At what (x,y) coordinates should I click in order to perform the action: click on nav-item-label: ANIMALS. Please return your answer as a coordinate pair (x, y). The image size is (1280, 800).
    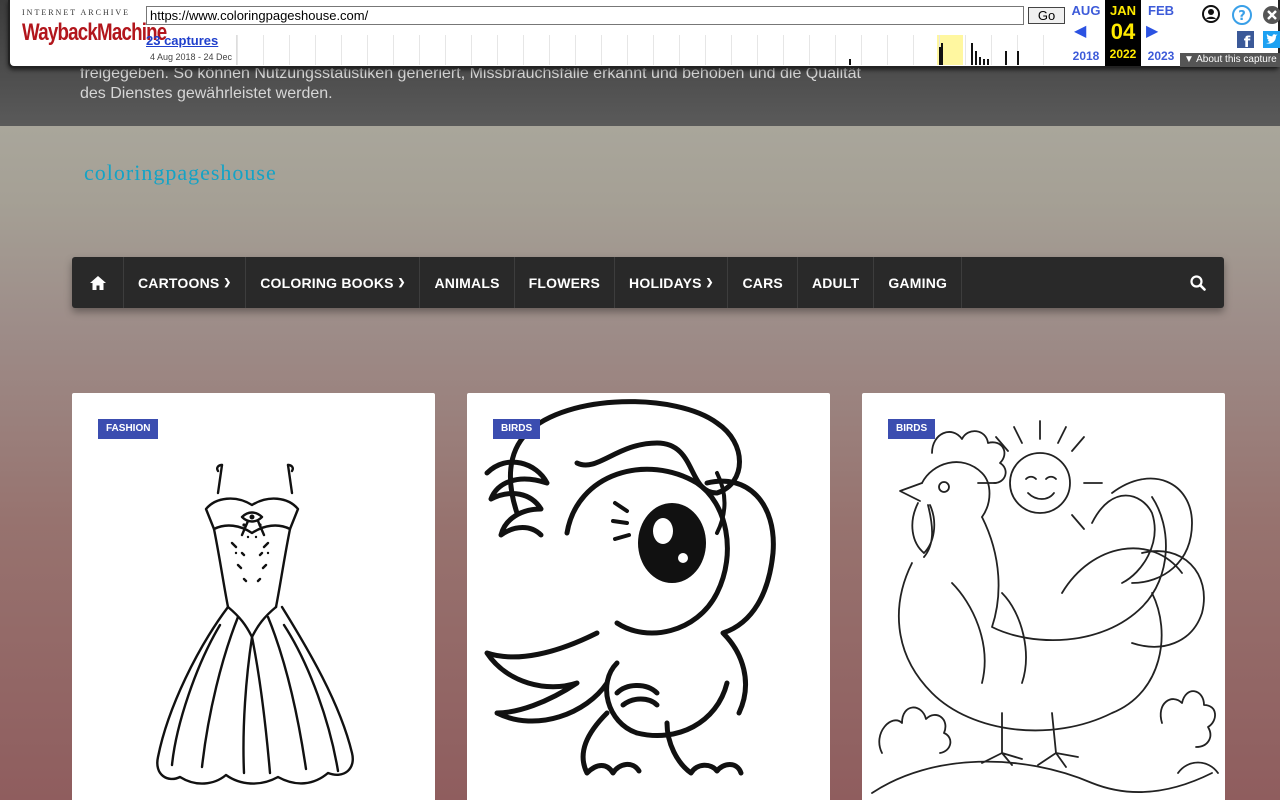
    Looking at the image, I should click on (467, 282).